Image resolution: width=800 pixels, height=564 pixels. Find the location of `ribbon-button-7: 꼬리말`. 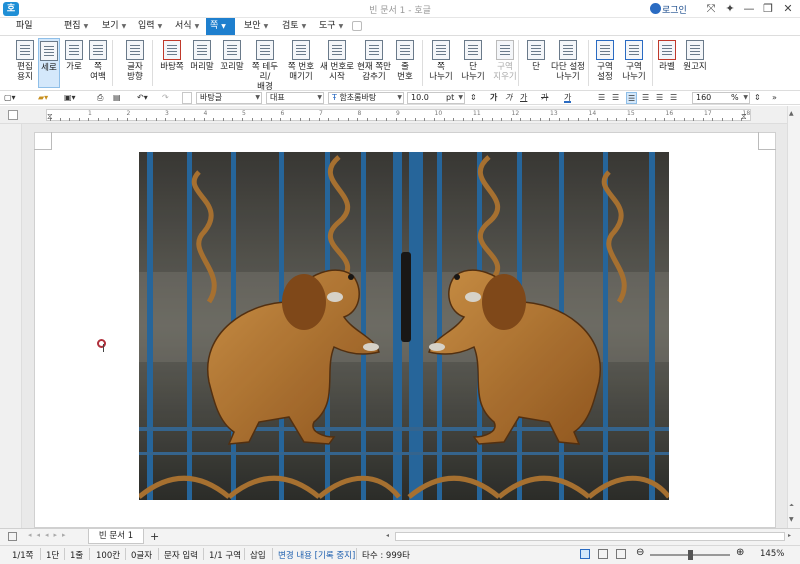

ribbon-button-7: 꼬리말 is located at coordinates (232, 63).